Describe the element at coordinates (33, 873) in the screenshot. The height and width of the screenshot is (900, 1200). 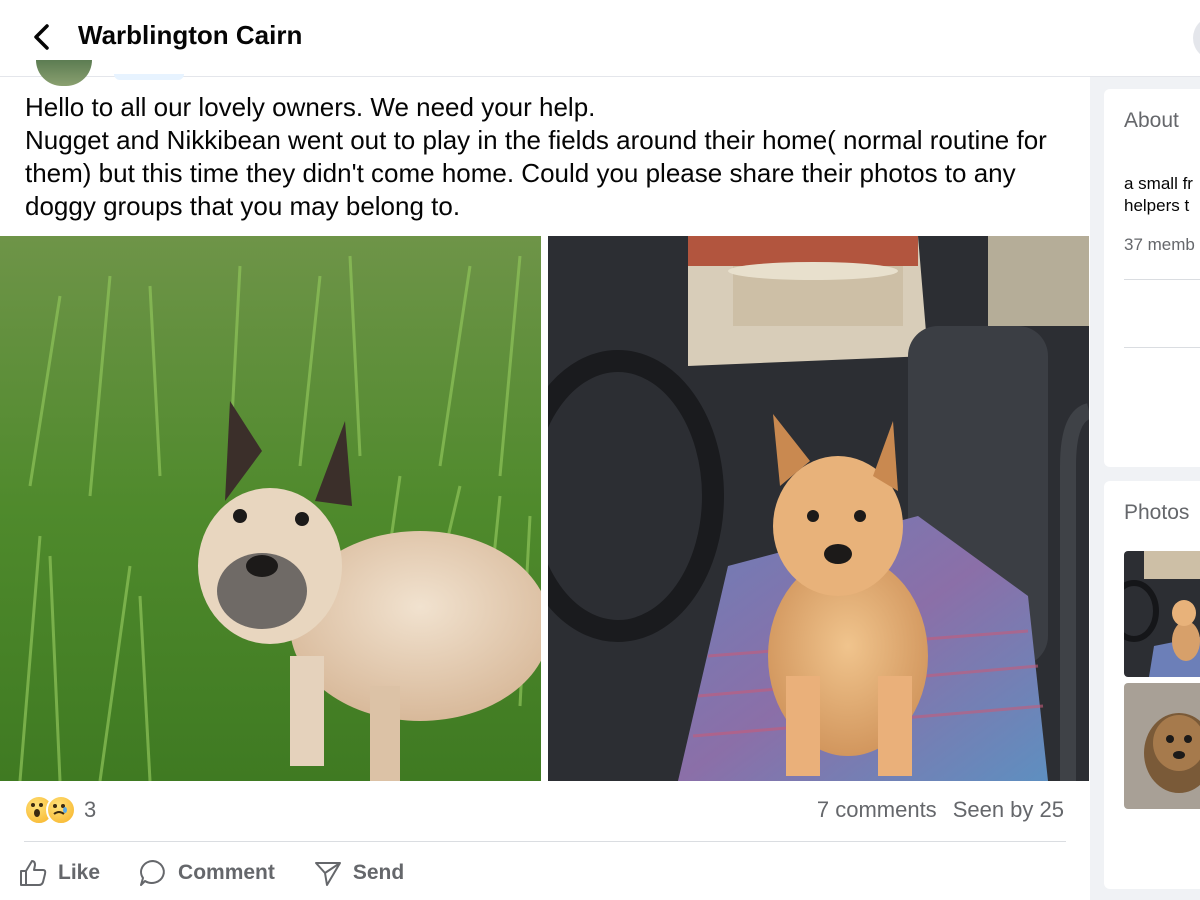
I see `thumbs-up-icon` at that location.